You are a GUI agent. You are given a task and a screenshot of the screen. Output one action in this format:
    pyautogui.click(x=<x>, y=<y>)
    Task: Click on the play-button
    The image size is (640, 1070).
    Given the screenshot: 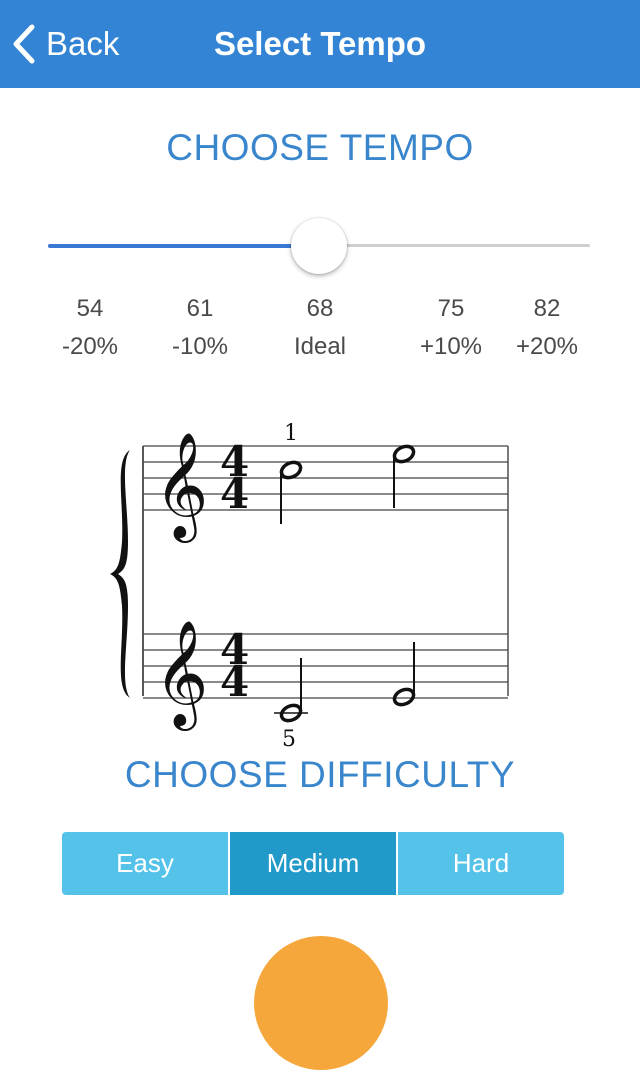 What is the action you would take?
    pyautogui.click(x=321, y=1003)
    